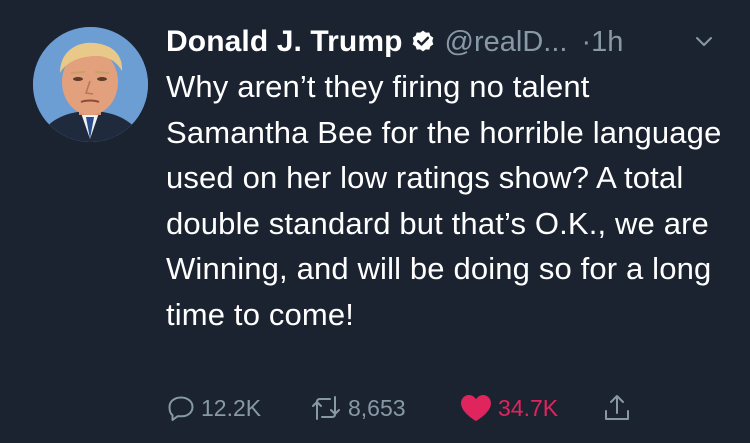 This screenshot has width=750, height=443. Describe the element at coordinates (423, 42) in the screenshot. I see `verified-badge-icon` at that location.